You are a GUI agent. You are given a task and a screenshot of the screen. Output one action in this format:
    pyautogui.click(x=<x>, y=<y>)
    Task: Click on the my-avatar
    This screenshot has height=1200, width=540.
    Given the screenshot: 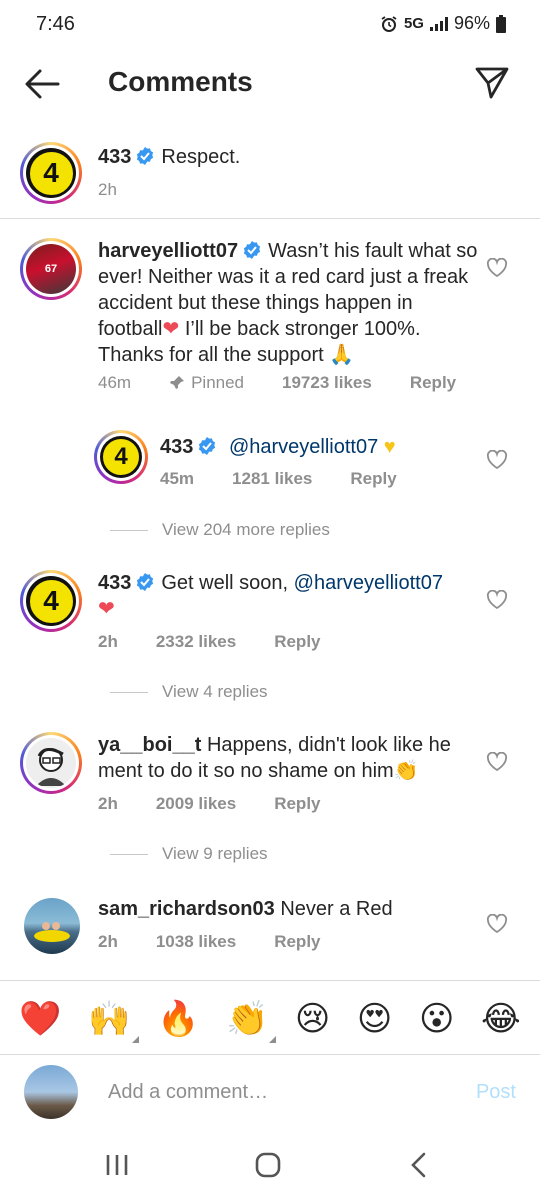 What is the action you would take?
    pyautogui.click(x=51, y=1092)
    